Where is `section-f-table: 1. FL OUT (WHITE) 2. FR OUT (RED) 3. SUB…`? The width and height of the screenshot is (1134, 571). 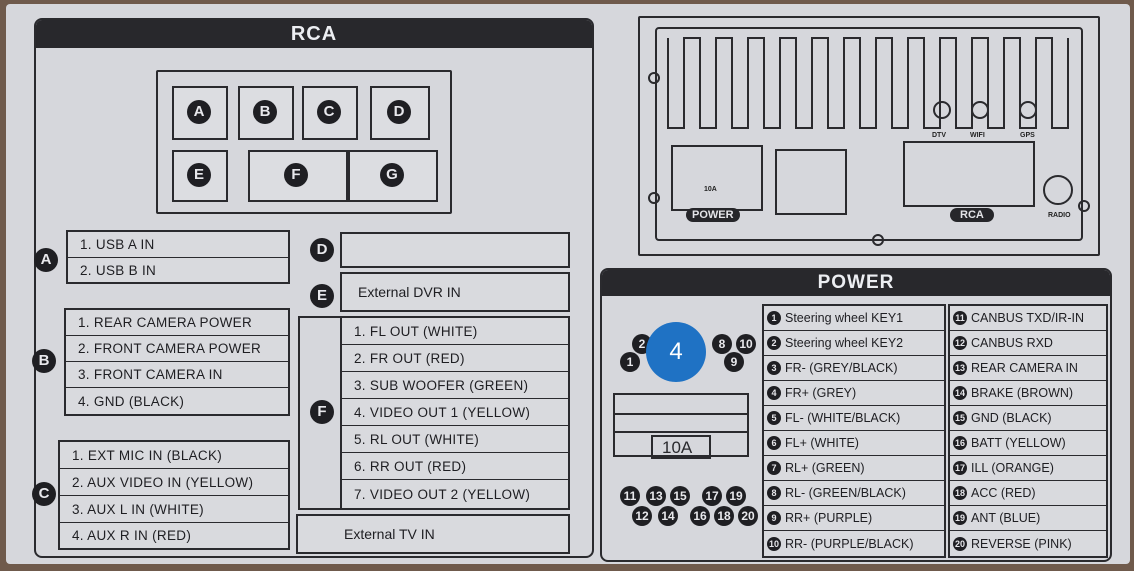
section-f-table: 1. FL OUT (WHITE) 2. FR OUT (RED) 3. SUB… is located at coordinates (455, 413).